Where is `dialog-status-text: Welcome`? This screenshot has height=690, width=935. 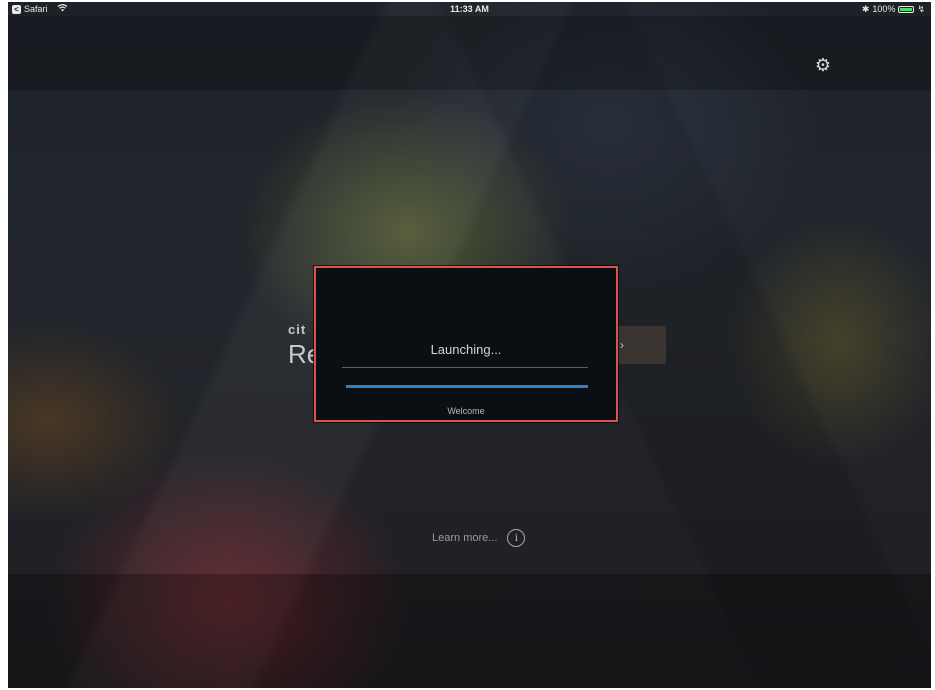
dialog-status-text: Welcome is located at coordinates (466, 411).